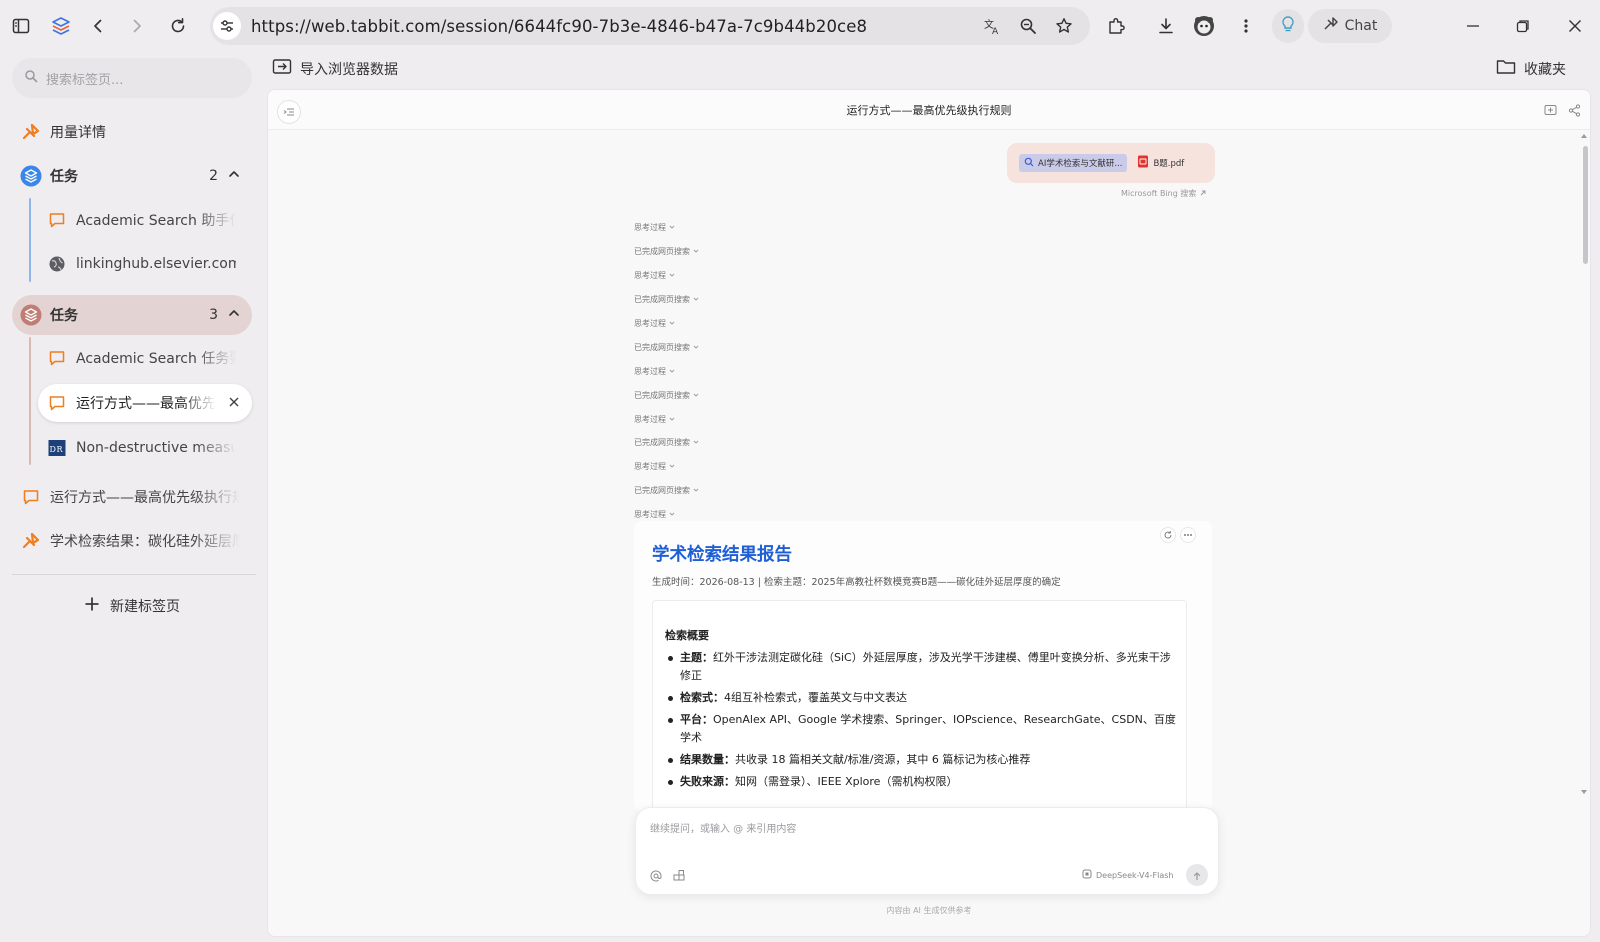 Image resolution: width=1600 pixels, height=942 pixels. I want to click on tab-item: 学术检索结果：碳化硅外延层厚度, so click(132, 541).